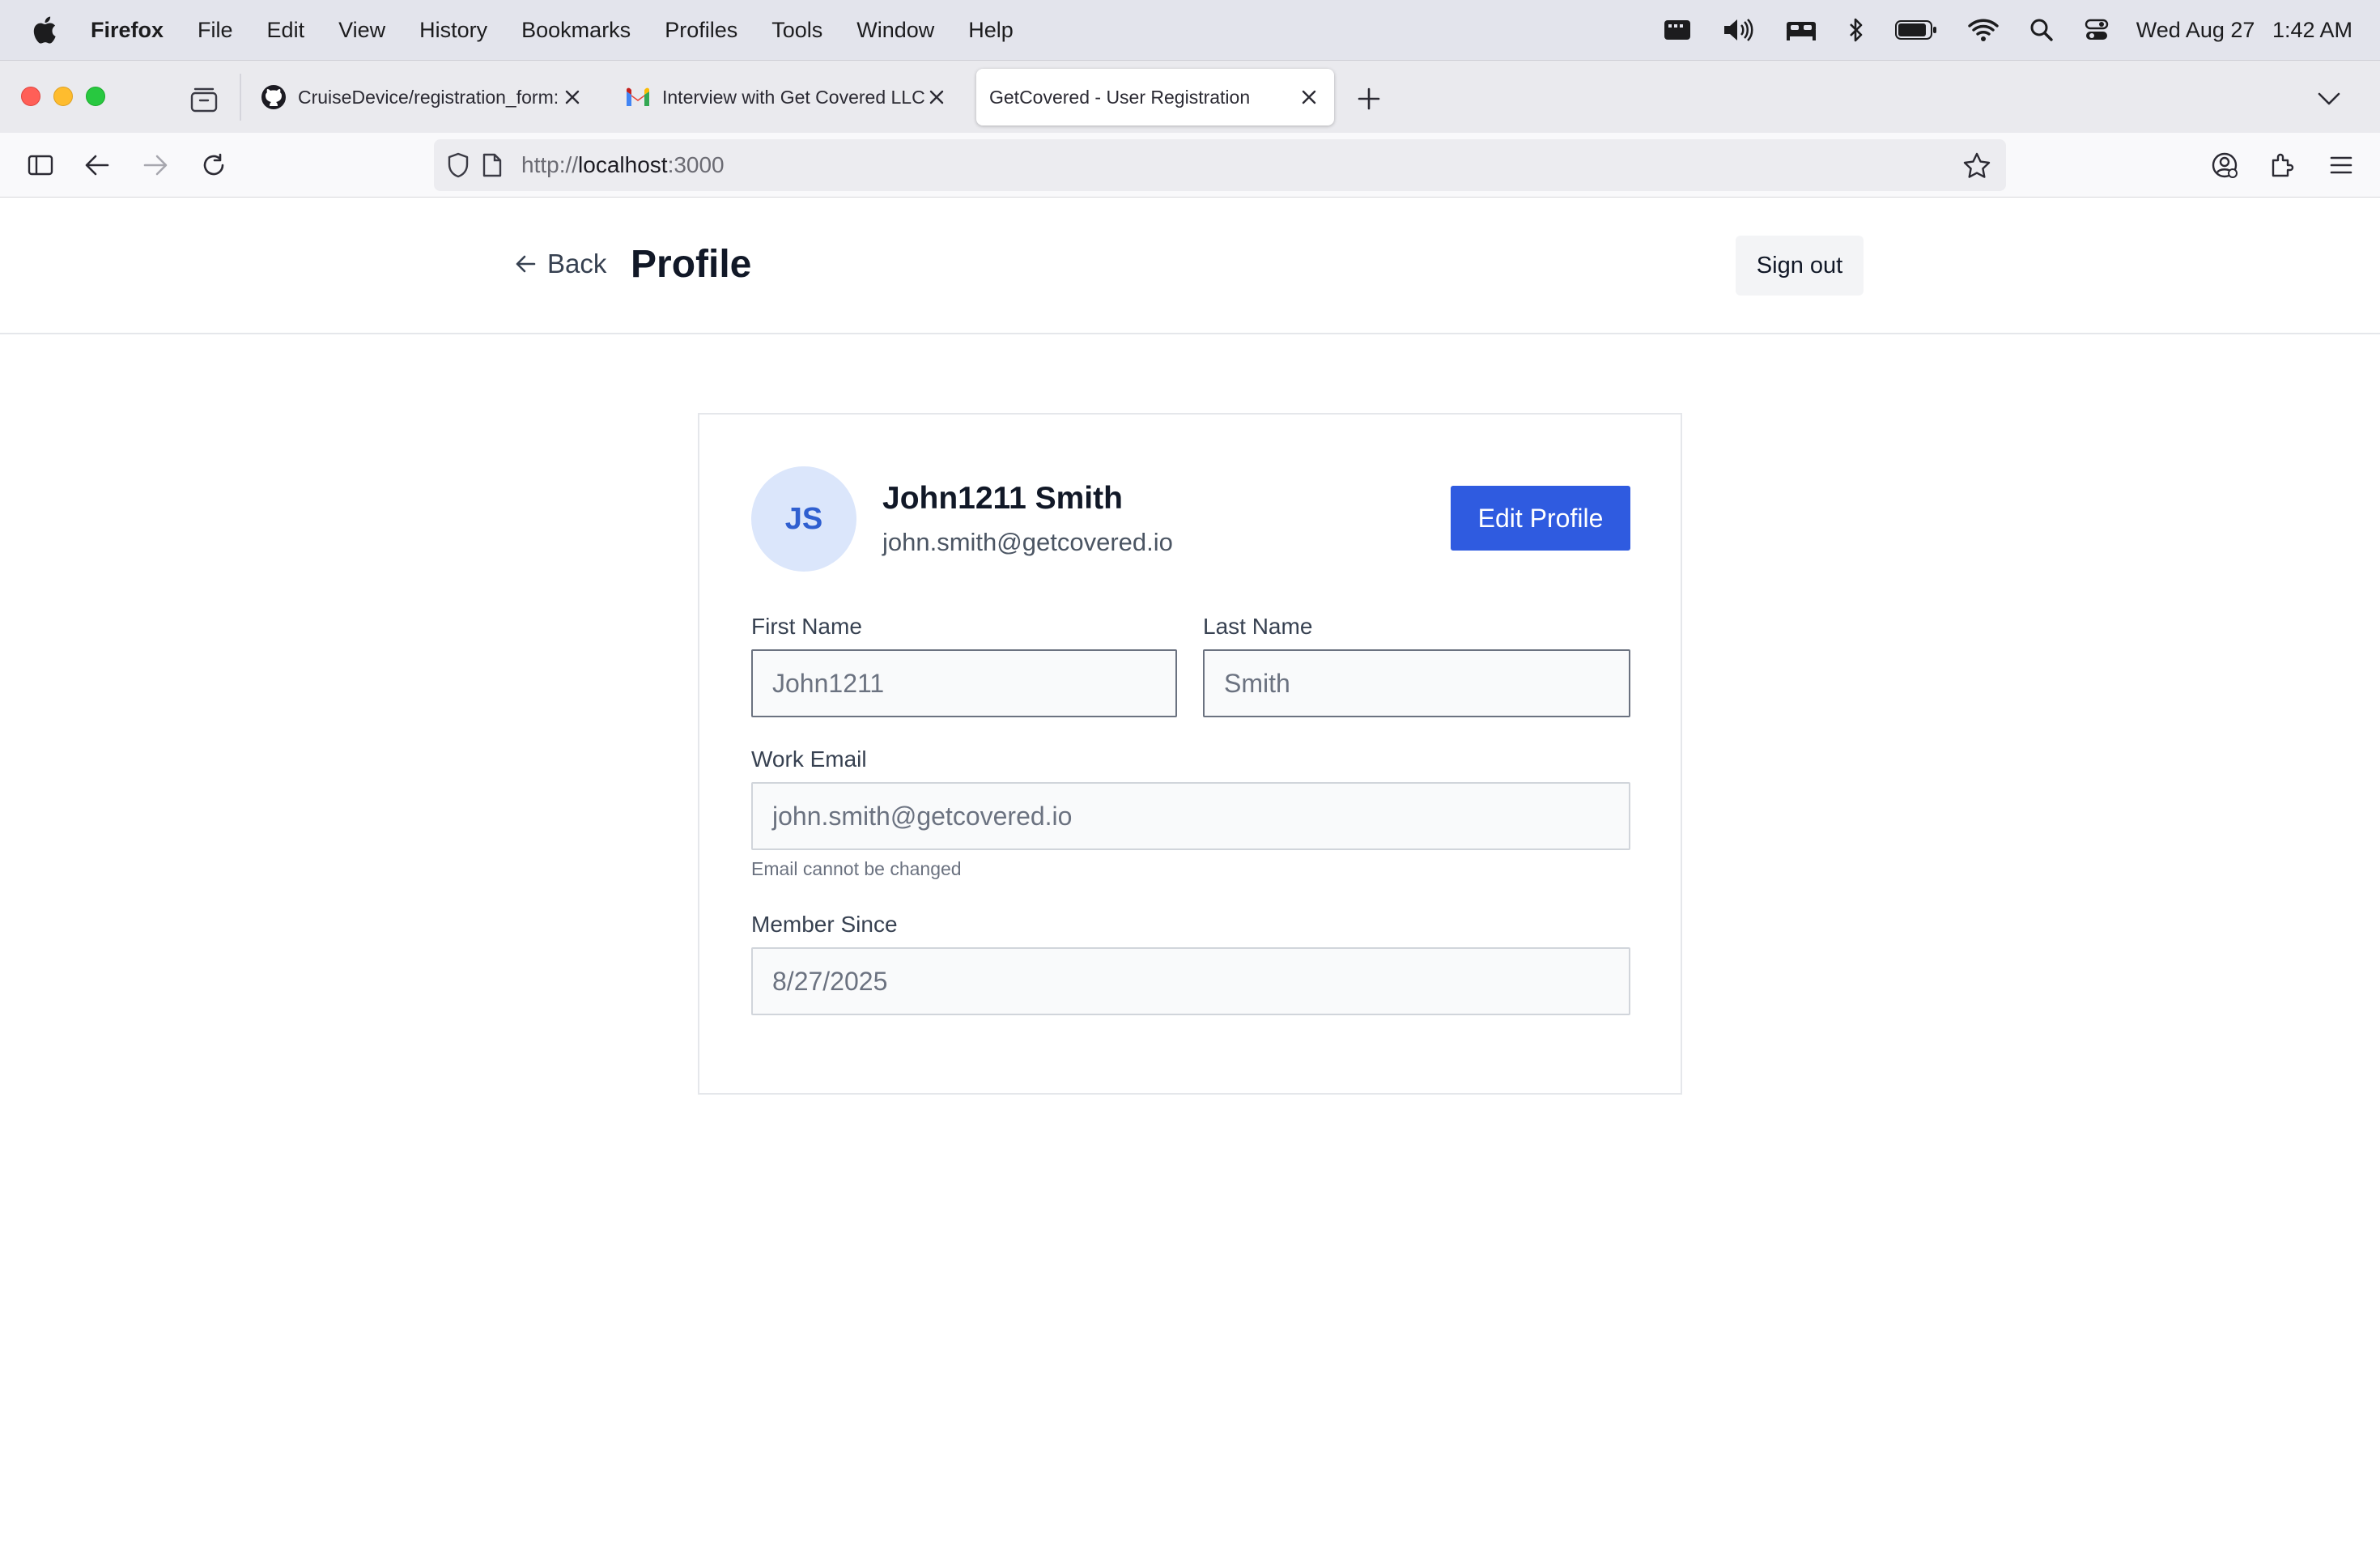 The width and height of the screenshot is (2380, 1548). I want to click on edit-profile-button: Edit Profile, so click(1540, 518).